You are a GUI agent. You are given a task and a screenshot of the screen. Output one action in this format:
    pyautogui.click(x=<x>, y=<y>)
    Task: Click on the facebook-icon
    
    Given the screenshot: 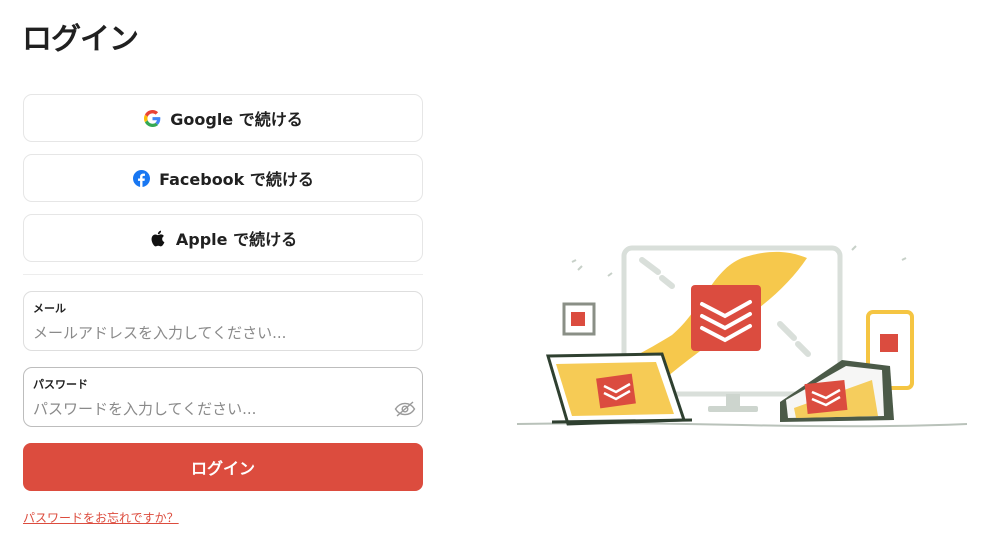 What is the action you would take?
    pyautogui.click(x=141, y=178)
    